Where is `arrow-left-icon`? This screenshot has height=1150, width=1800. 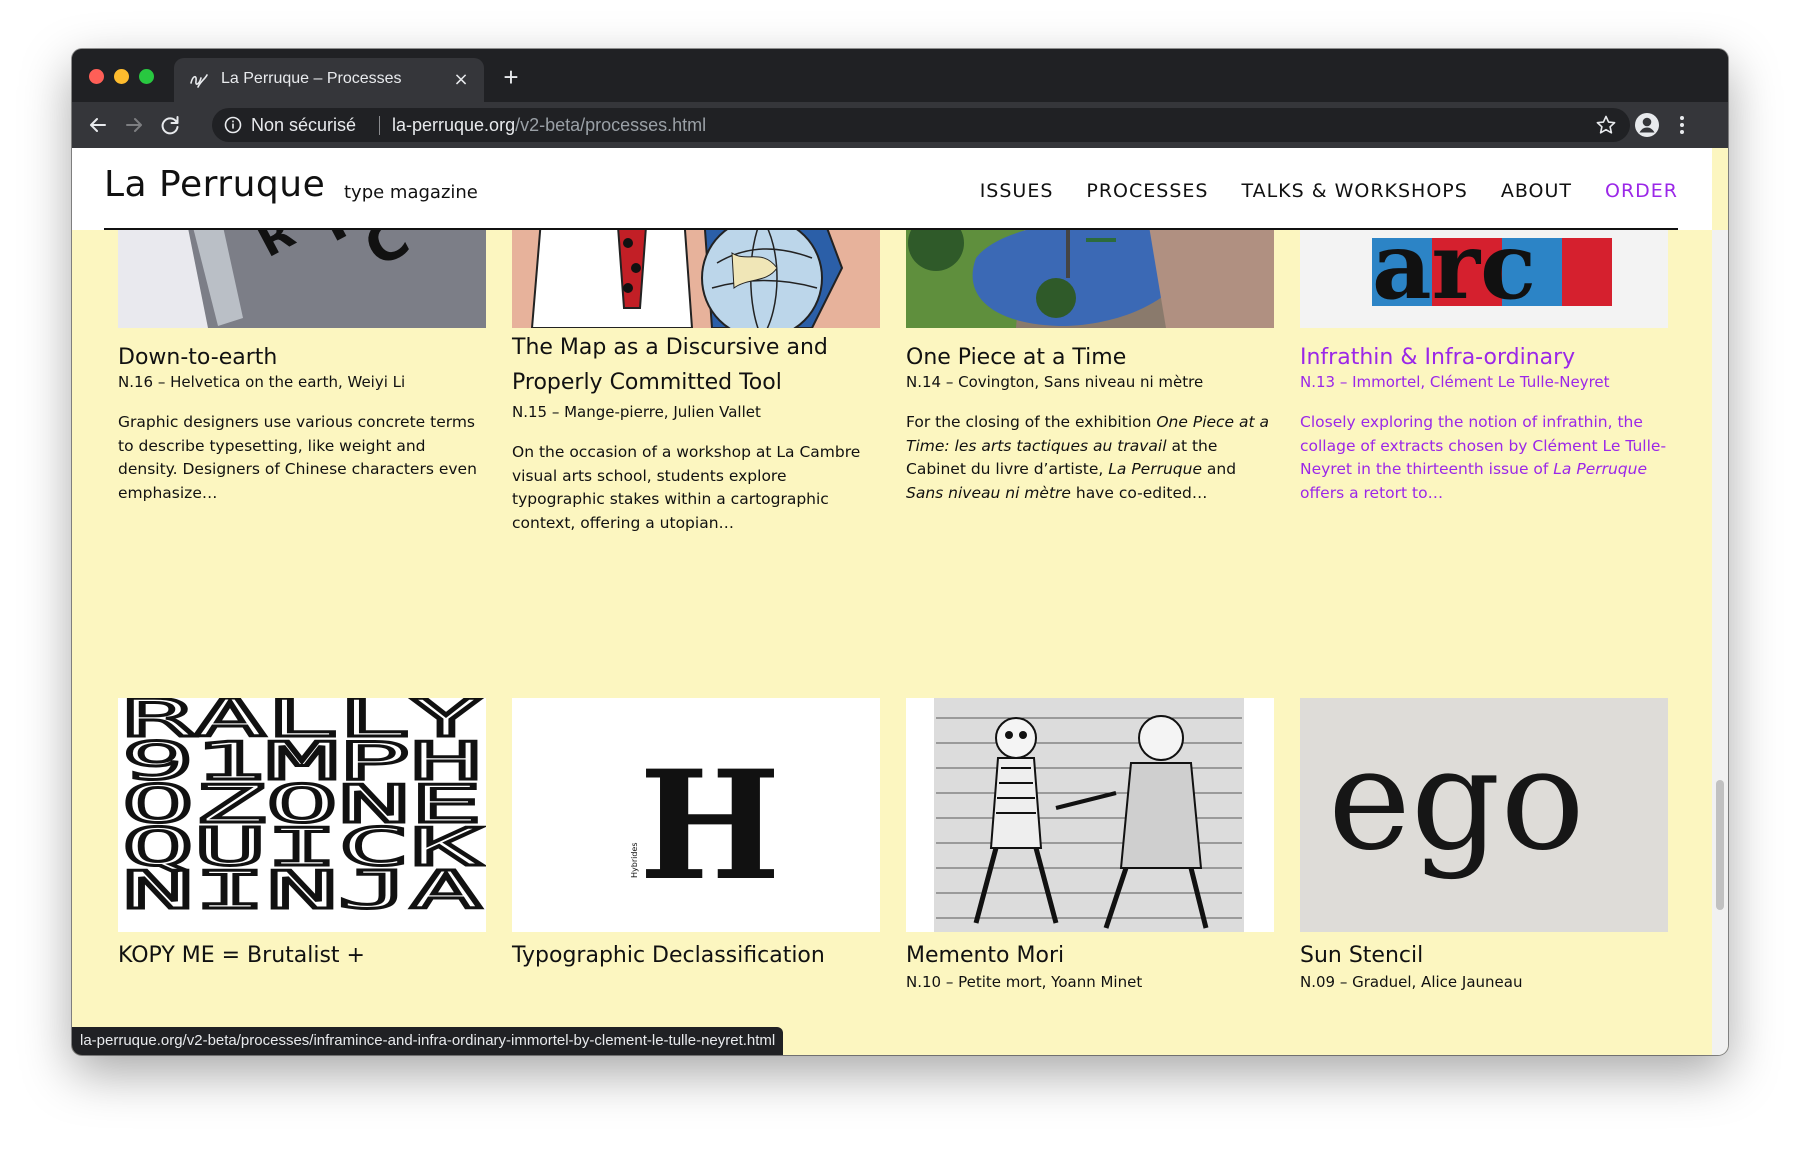
arrow-left-icon is located at coordinates (98, 125).